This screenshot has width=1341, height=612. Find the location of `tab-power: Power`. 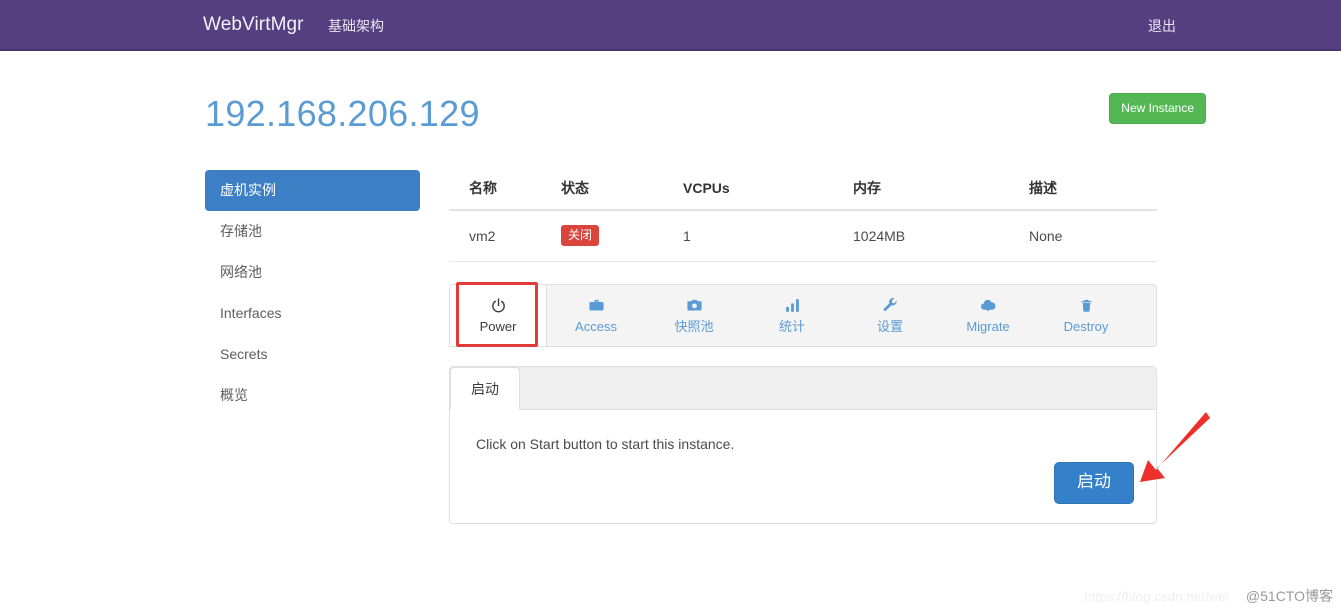

tab-power: Power is located at coordinates (498, 315).